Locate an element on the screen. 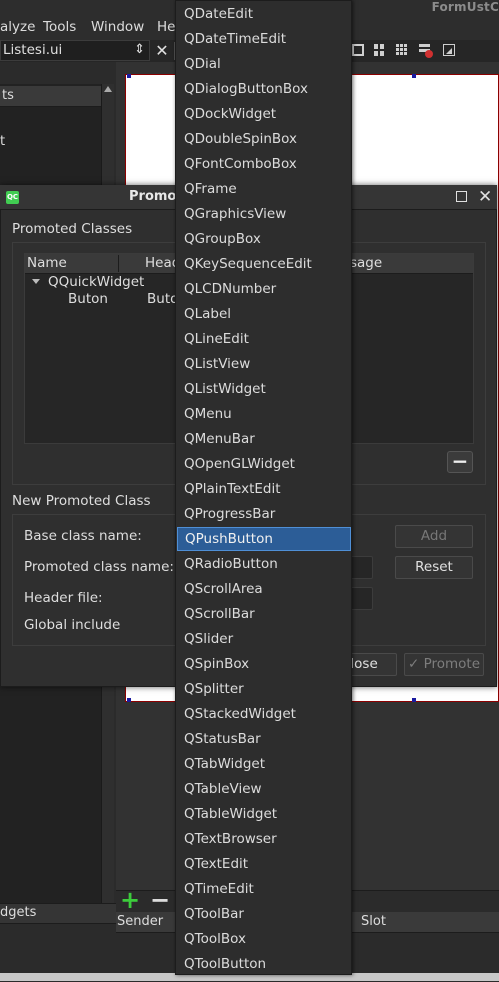  dropdown-option: QMenuBar is located at coordinates (264, 439).